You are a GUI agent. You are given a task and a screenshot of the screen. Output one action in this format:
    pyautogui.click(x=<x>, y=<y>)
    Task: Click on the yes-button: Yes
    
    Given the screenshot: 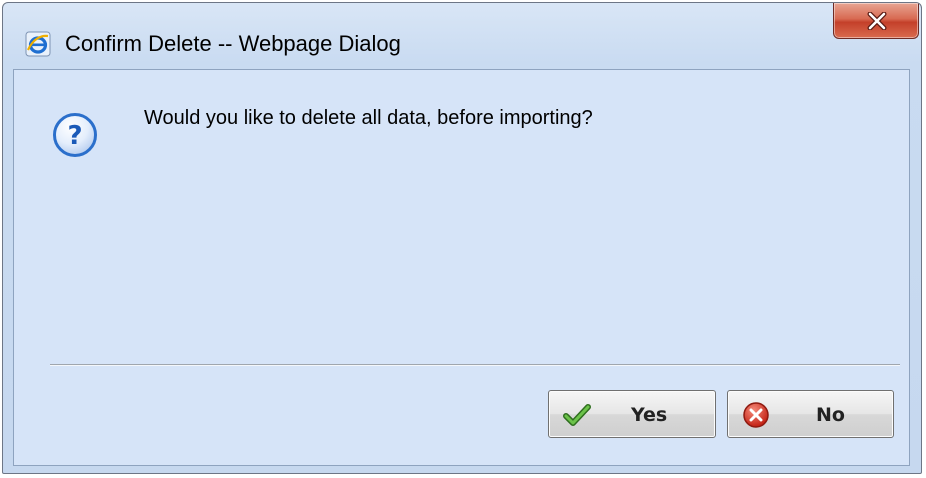 What is the action you would take?
    pyautogui.click(x=632, y=414)
    